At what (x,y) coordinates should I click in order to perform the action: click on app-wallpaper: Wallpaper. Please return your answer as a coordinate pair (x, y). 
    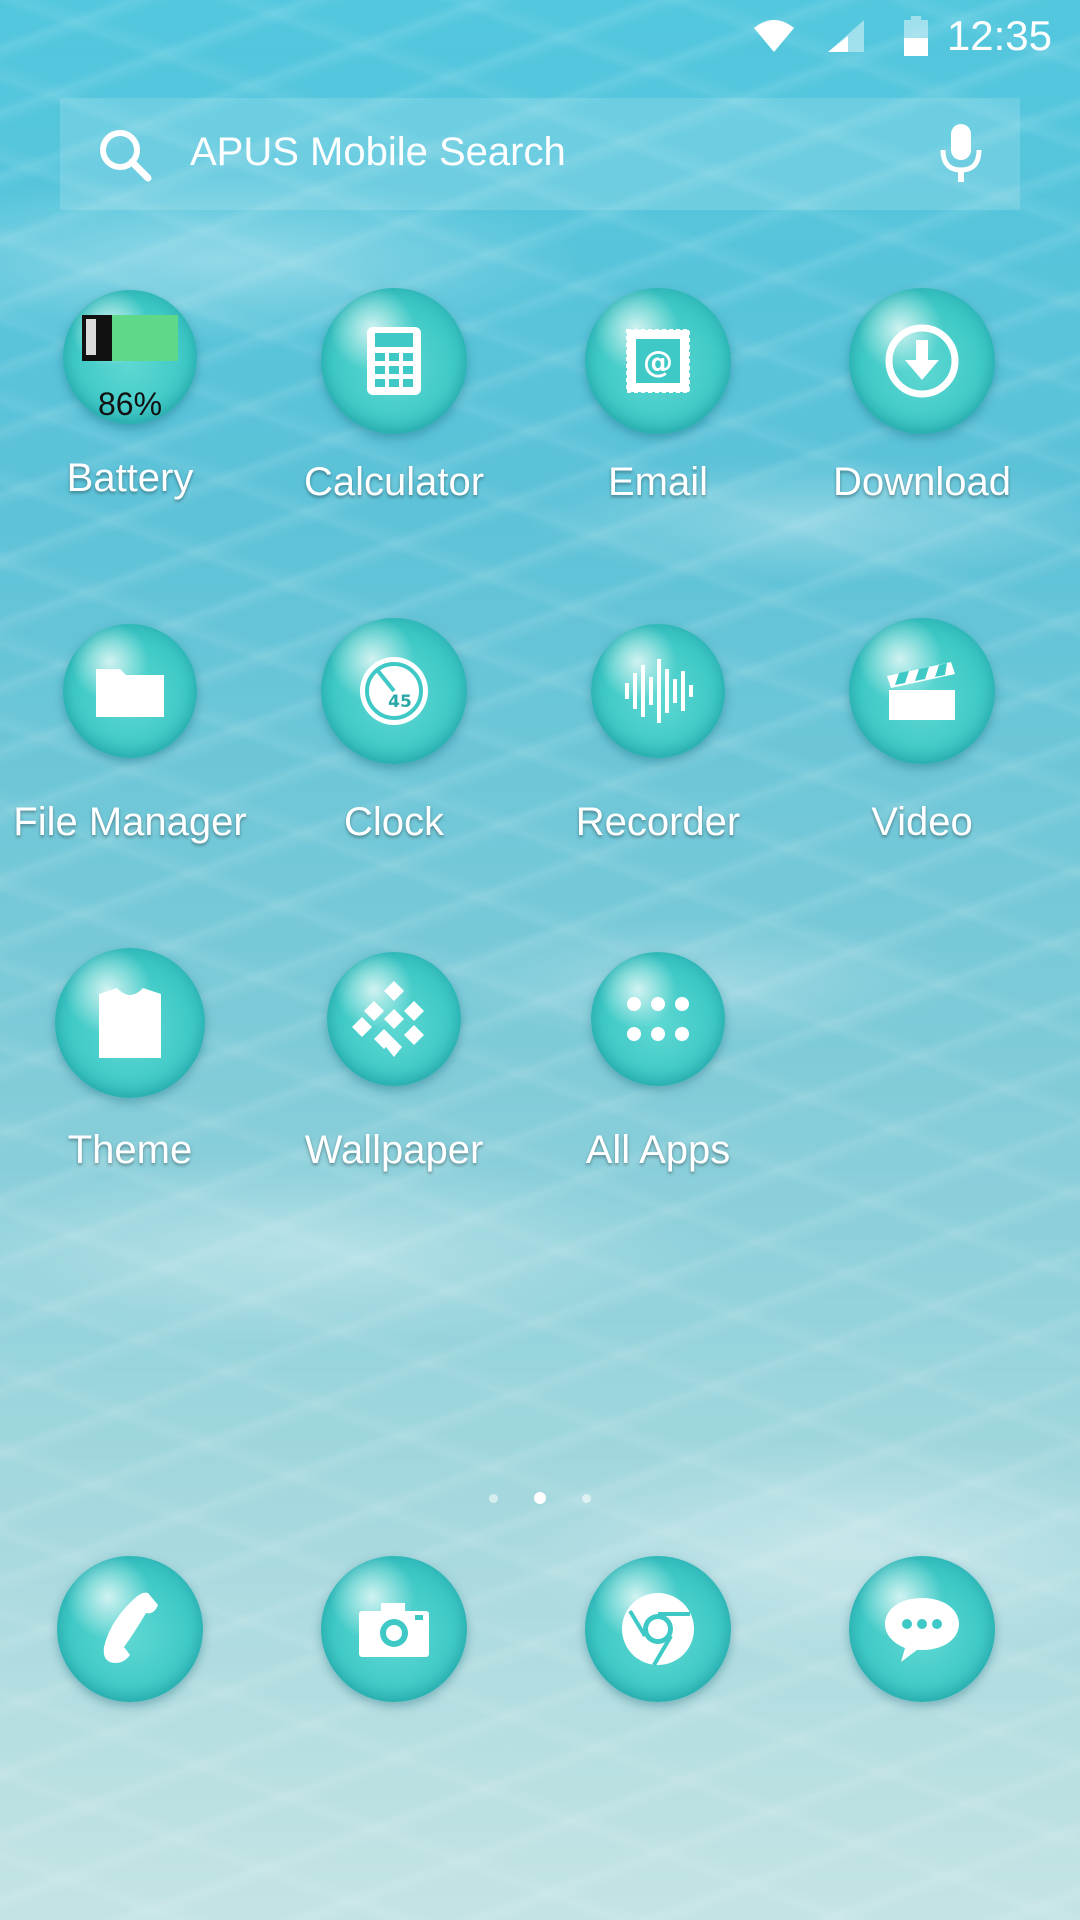
    Looking at the image, I should click on (394, 1062).